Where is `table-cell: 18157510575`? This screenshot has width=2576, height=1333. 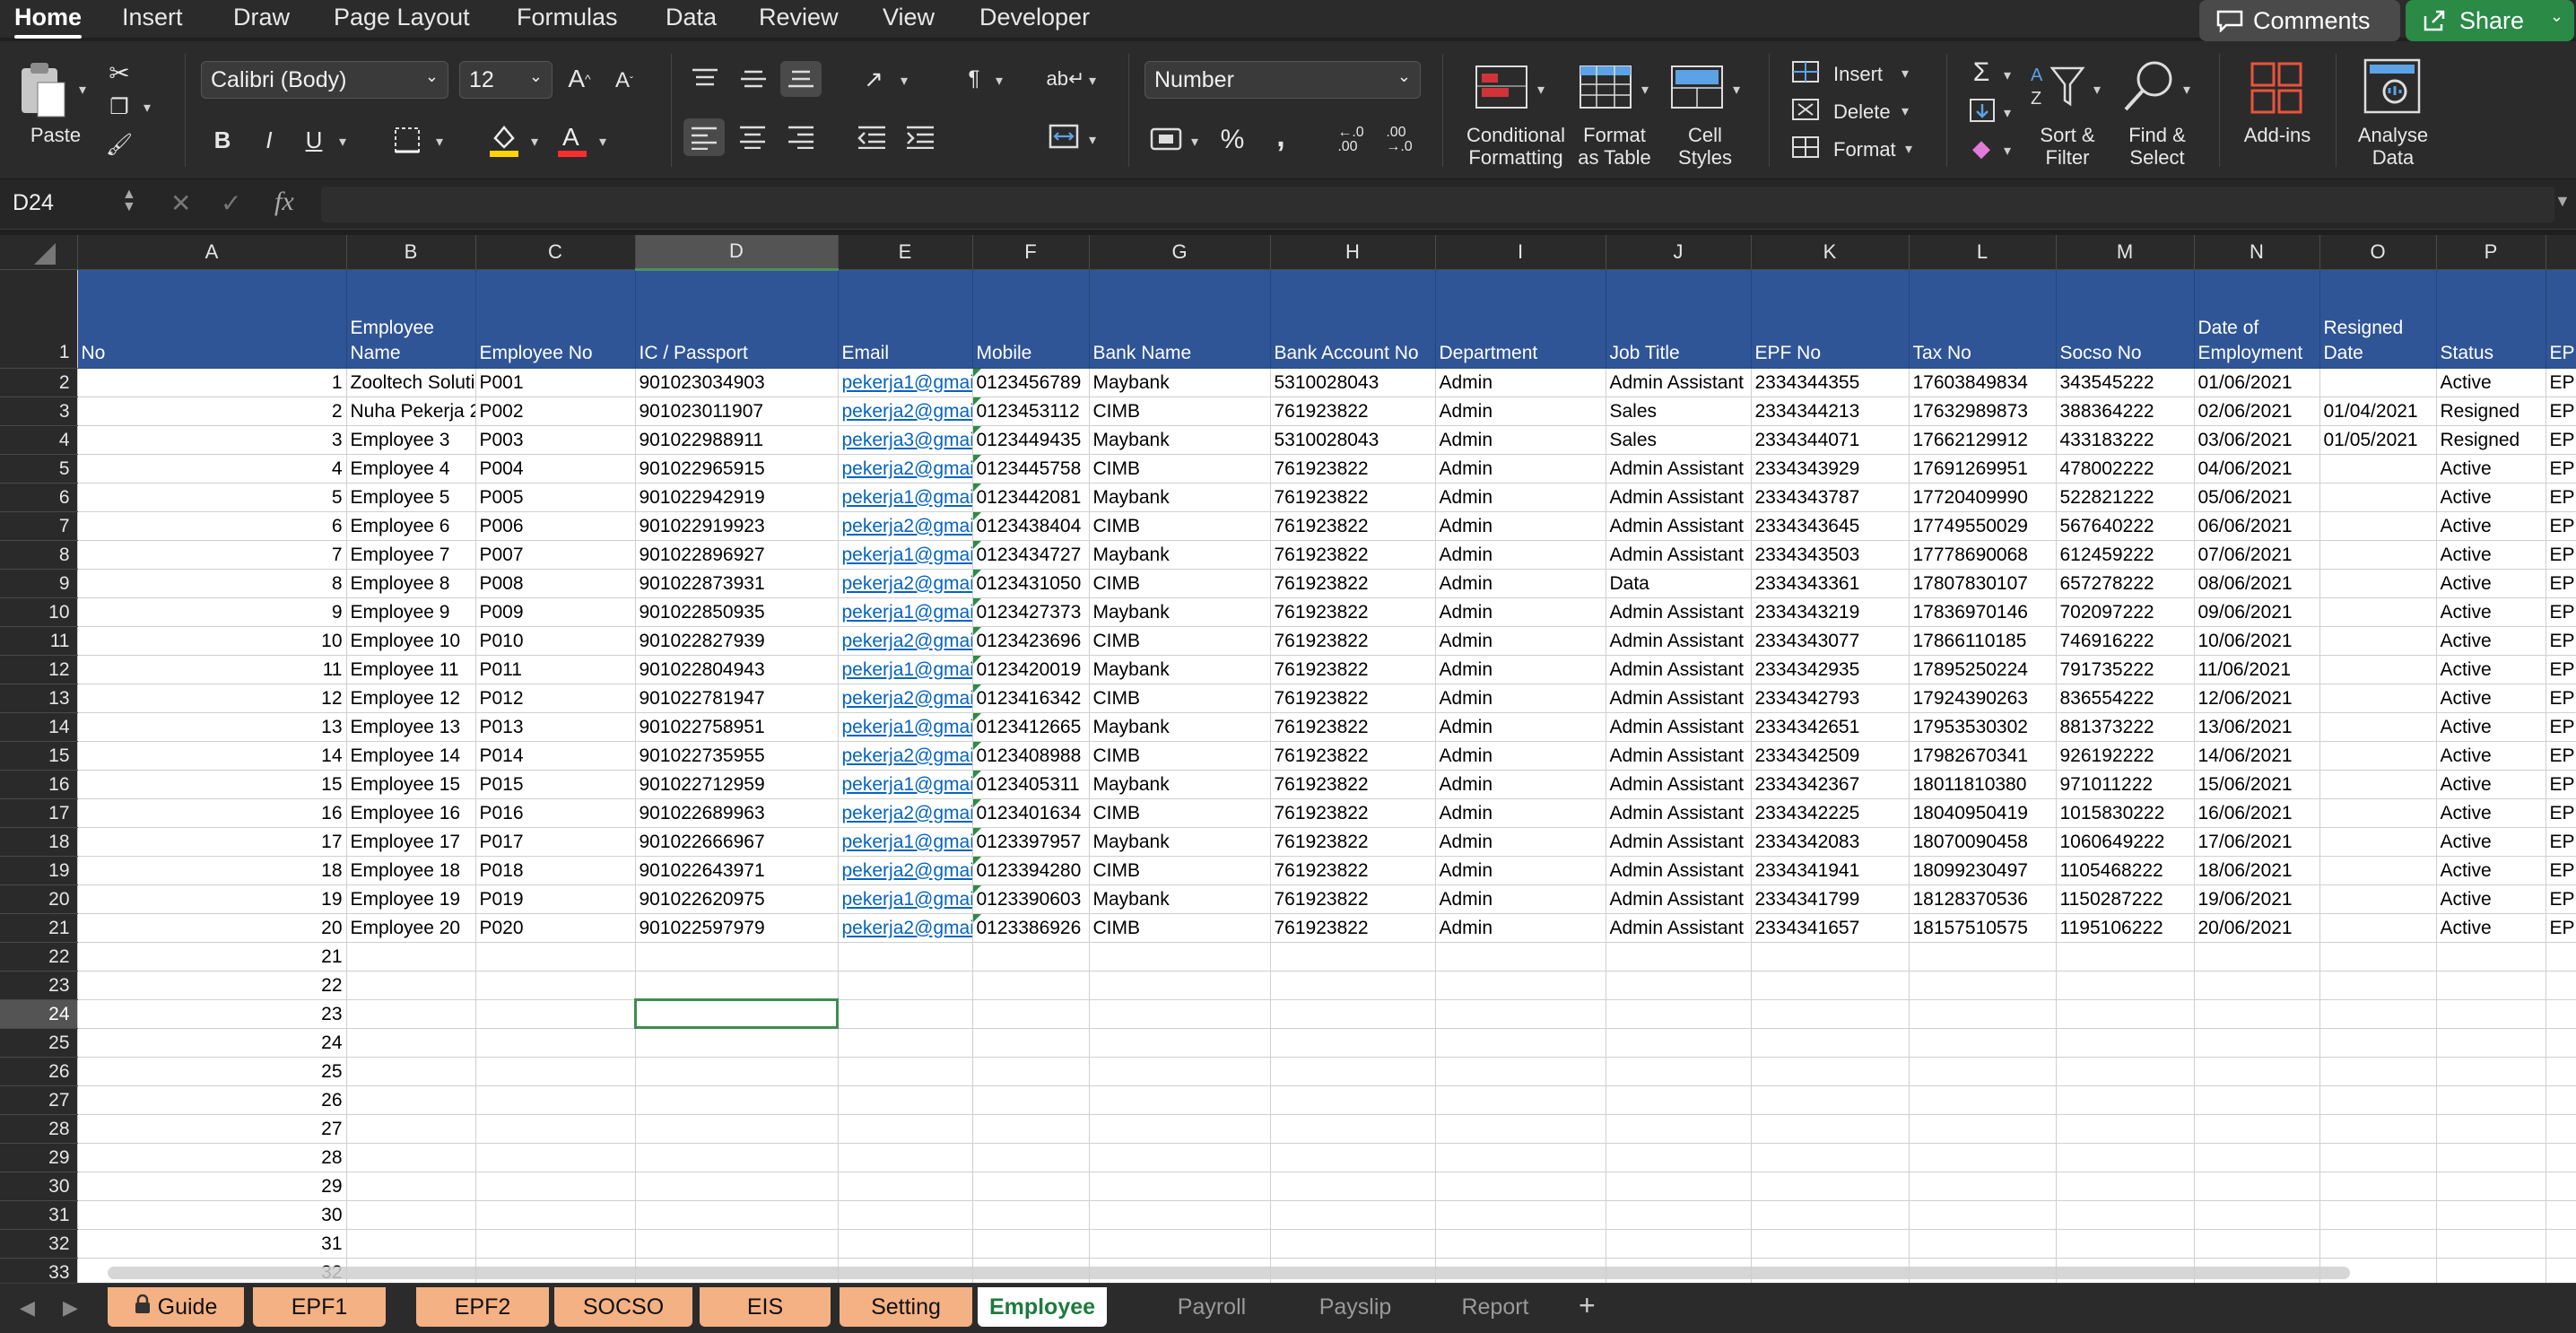
table-cell: 18157510575 is located at coordinates (1983, 928).